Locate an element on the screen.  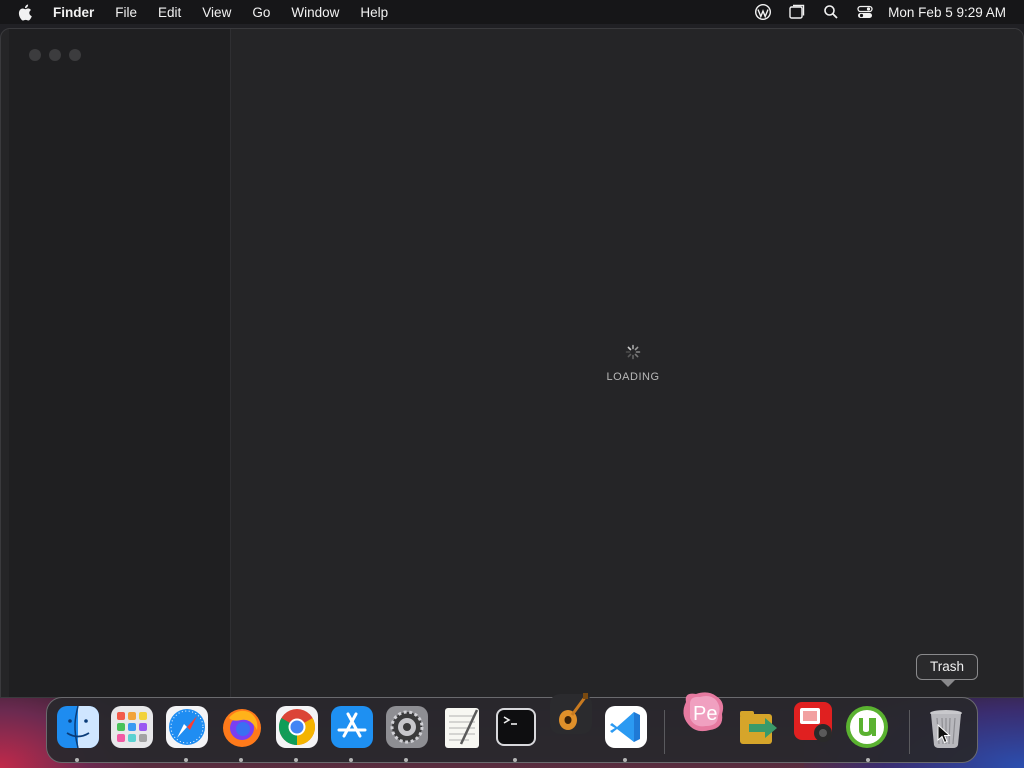
photo-booth-icon is located at coordinates (813, 721).